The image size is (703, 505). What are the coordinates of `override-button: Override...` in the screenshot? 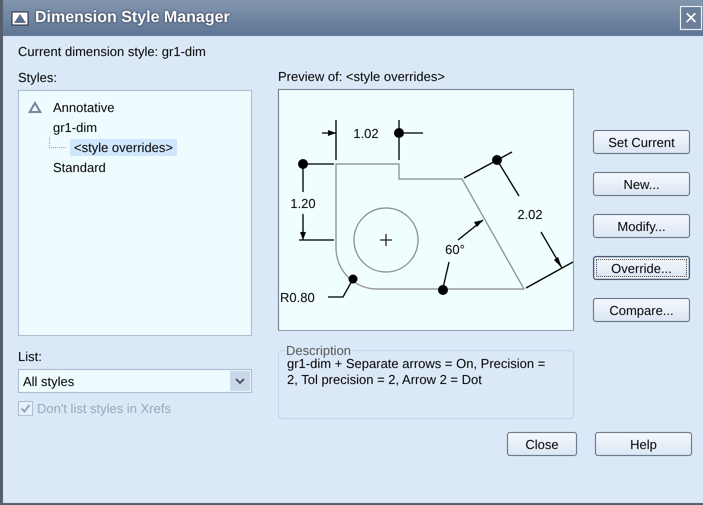 It's located at (641, 268).